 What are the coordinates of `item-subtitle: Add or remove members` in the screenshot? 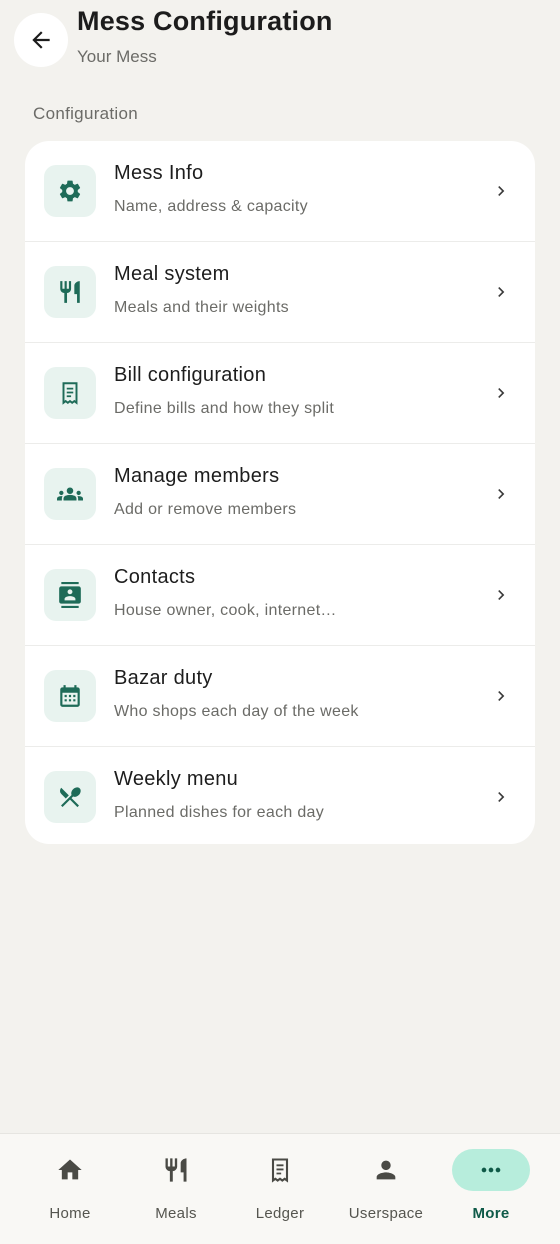 It's located at (205, 509).